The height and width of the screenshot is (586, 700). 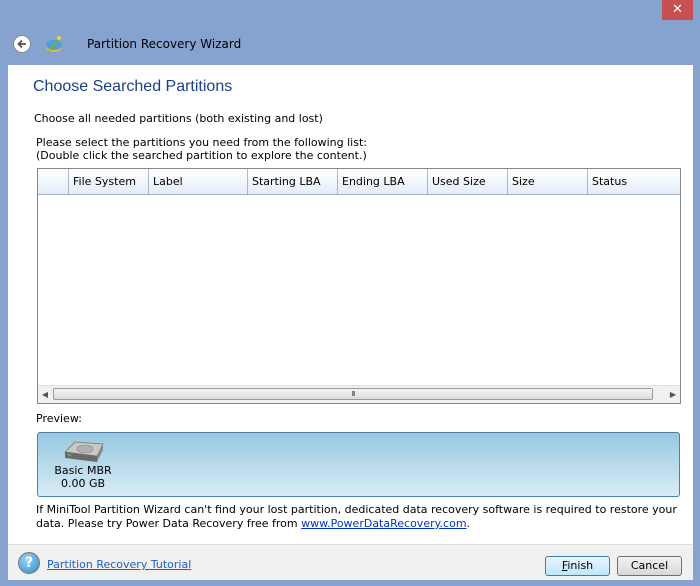 I want to click on chevron-left-icon: ◀, so click(x=45, y=394).